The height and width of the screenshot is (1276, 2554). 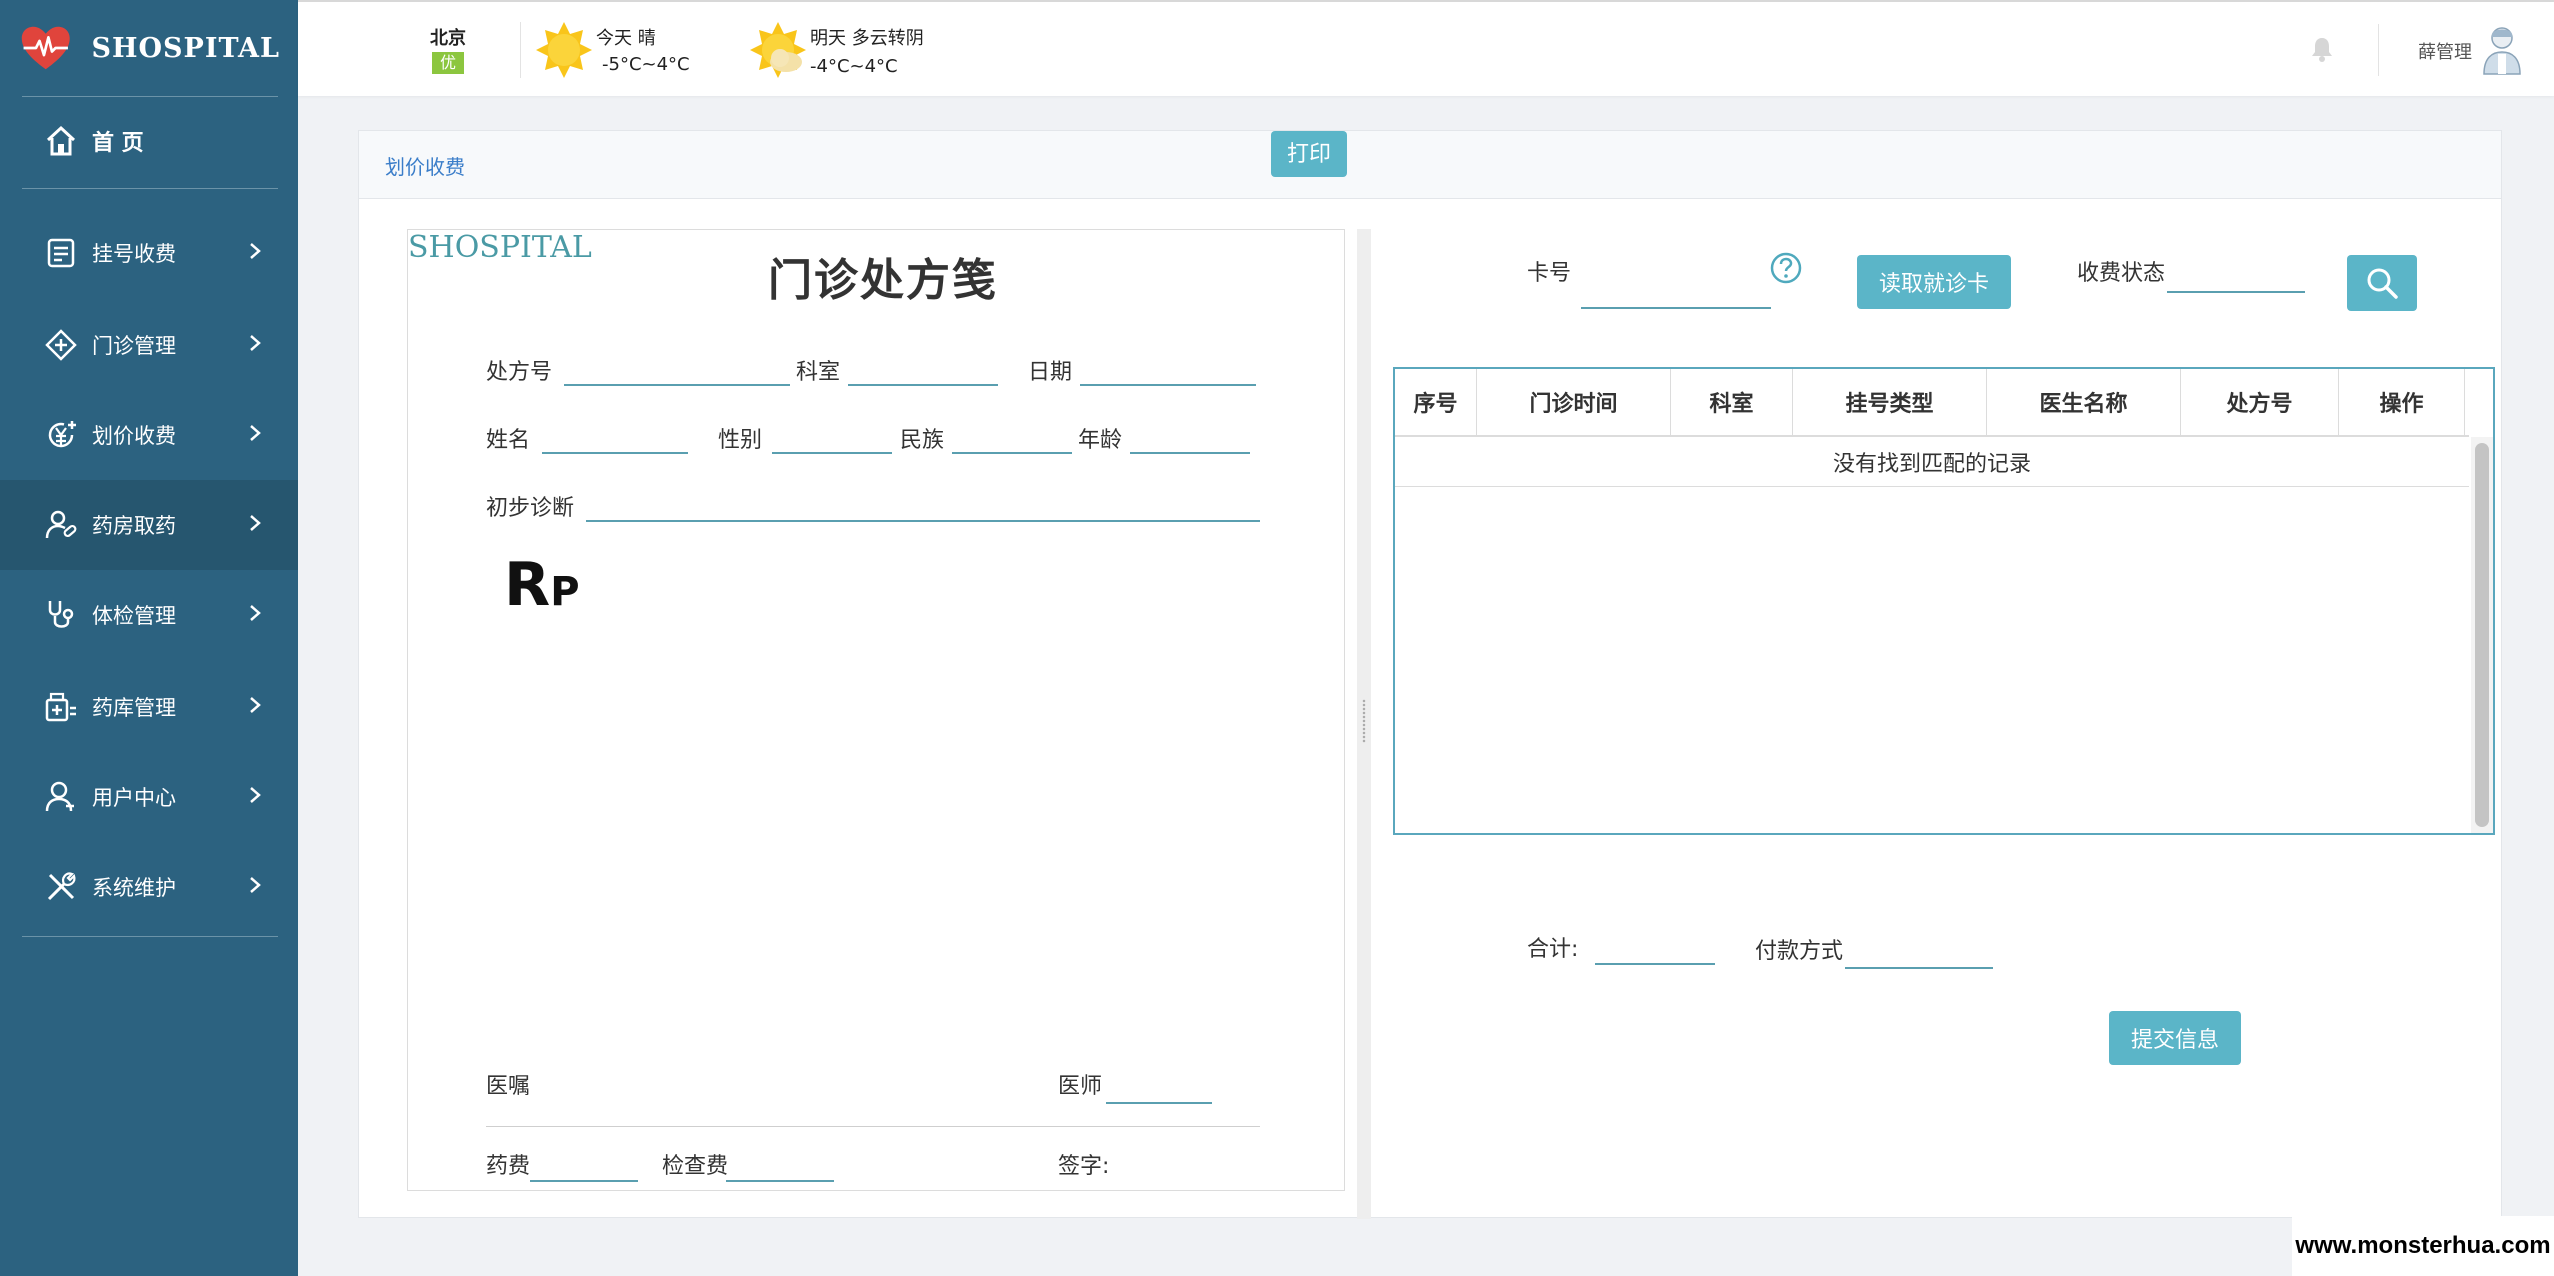 What do you see at coordinates (818, 372) in the screenshot?
I see `dept-label: 科室` at bounding box center [818, 372].